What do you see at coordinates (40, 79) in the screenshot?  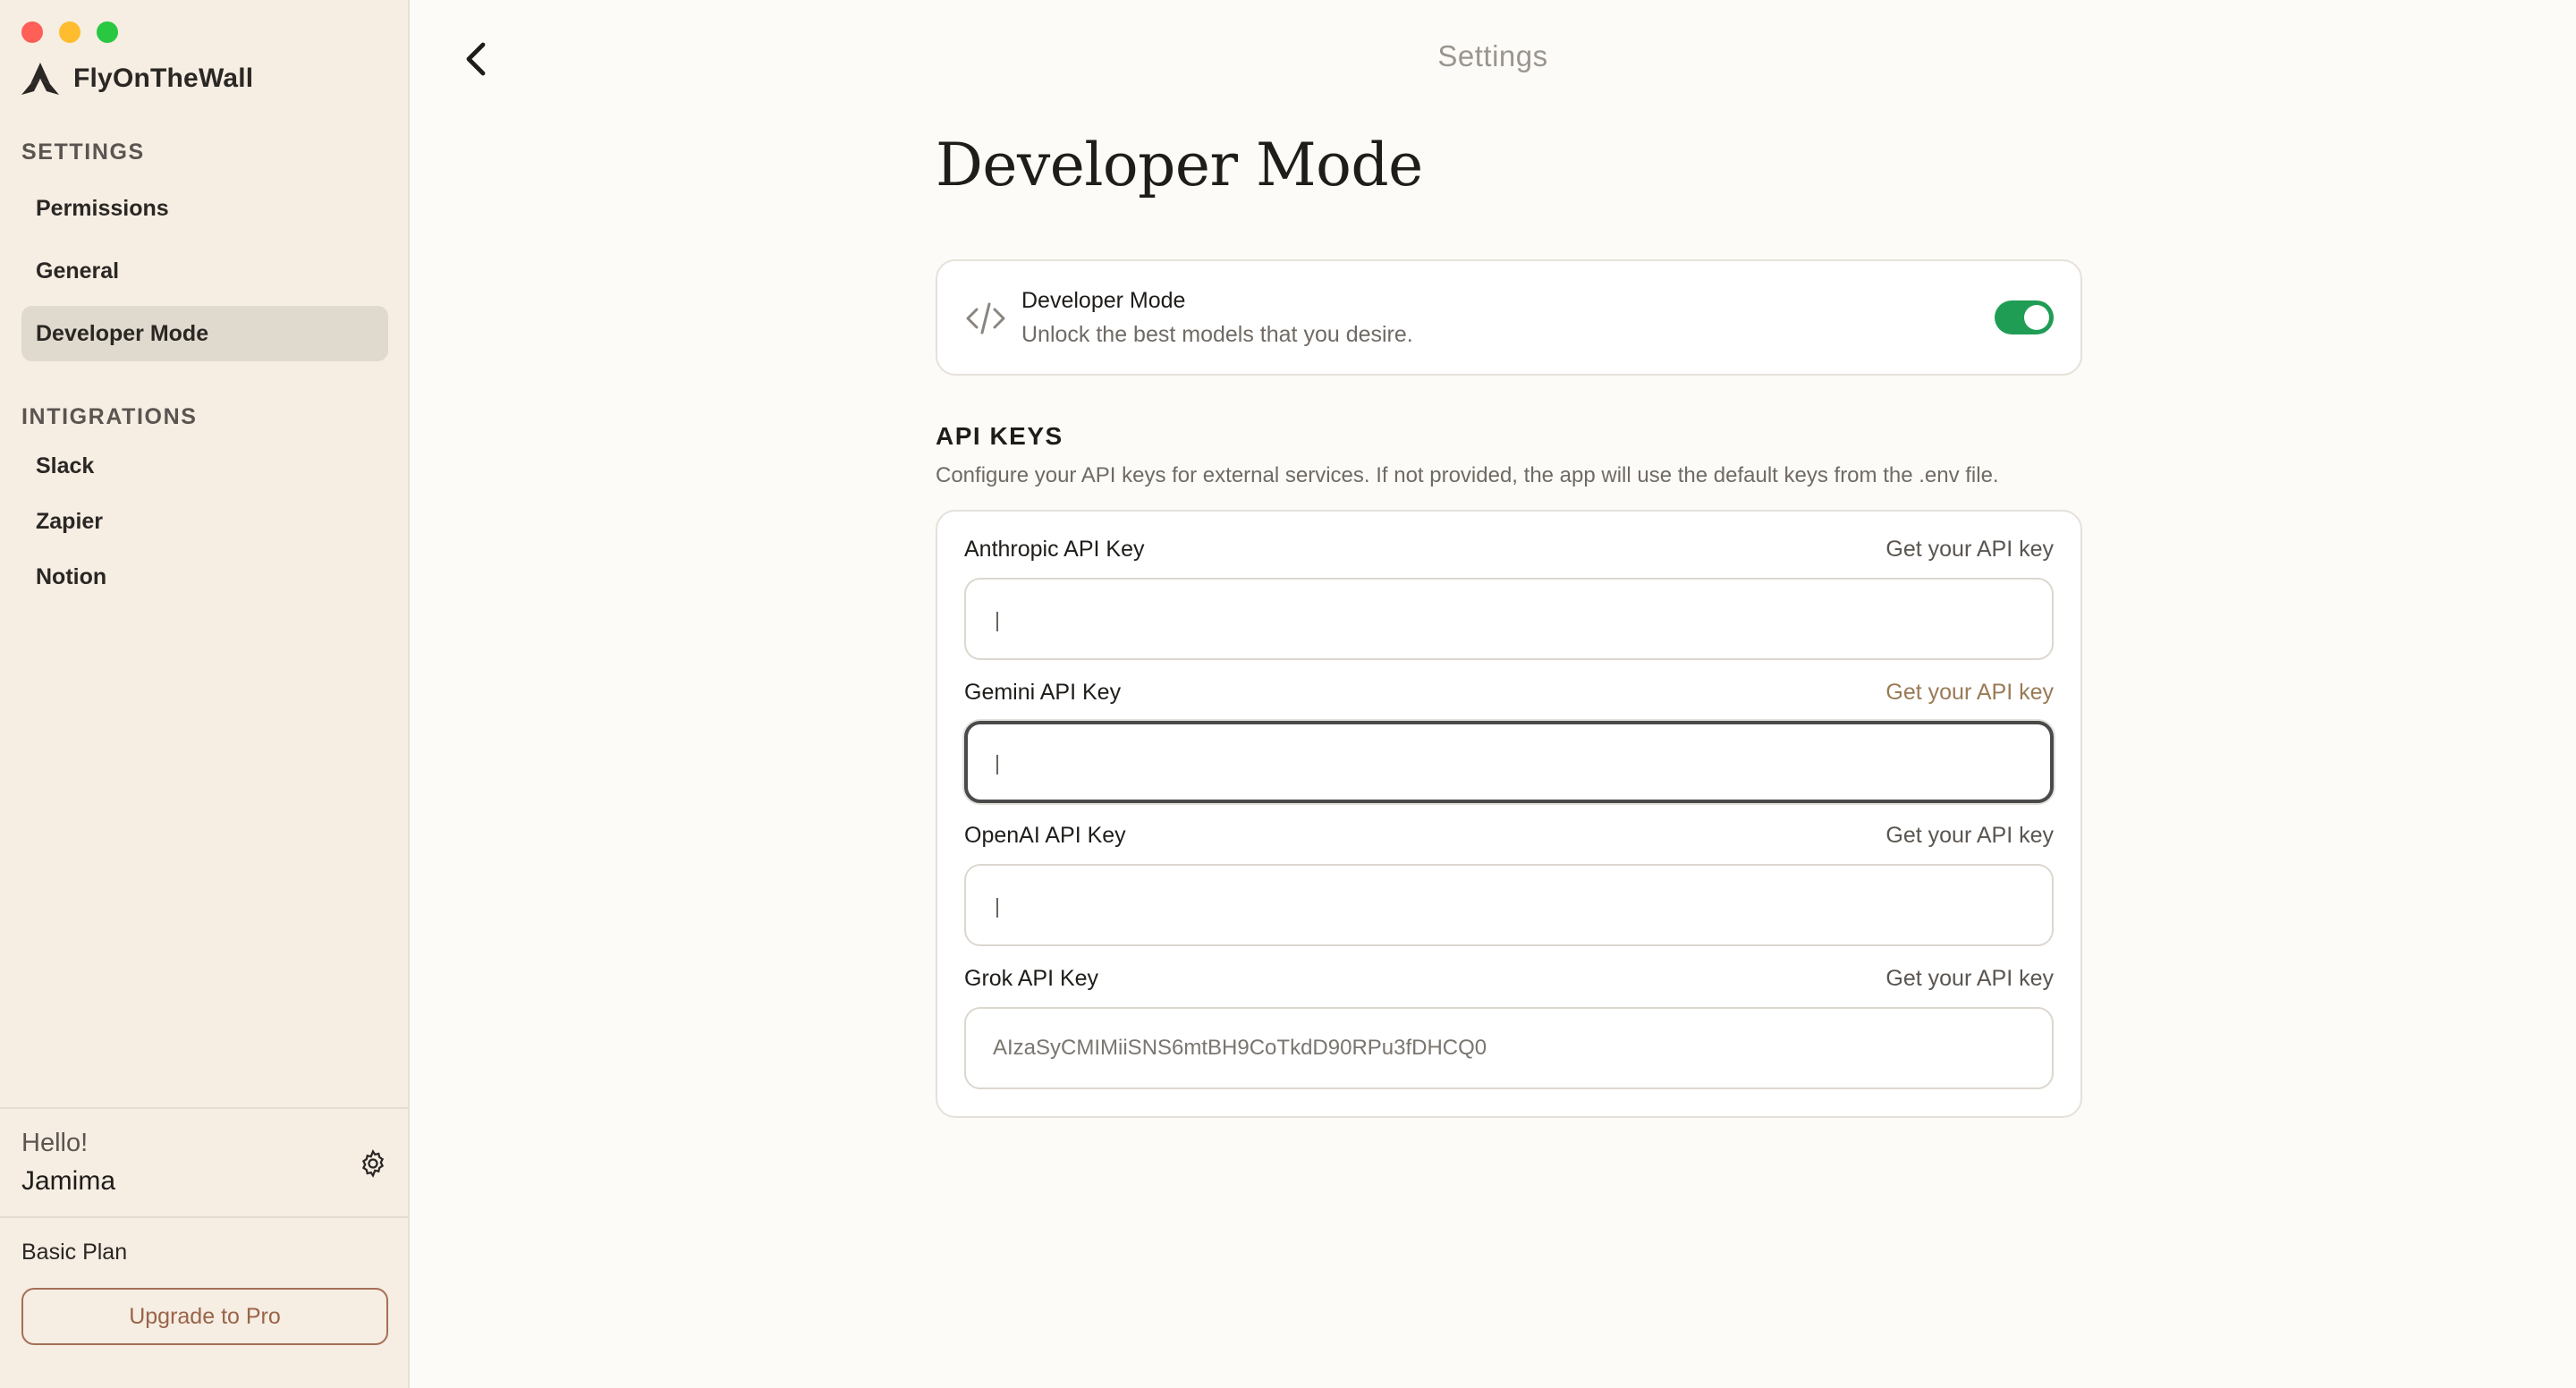 I see `fly-logo-icon` at bounding box center [40, 79].